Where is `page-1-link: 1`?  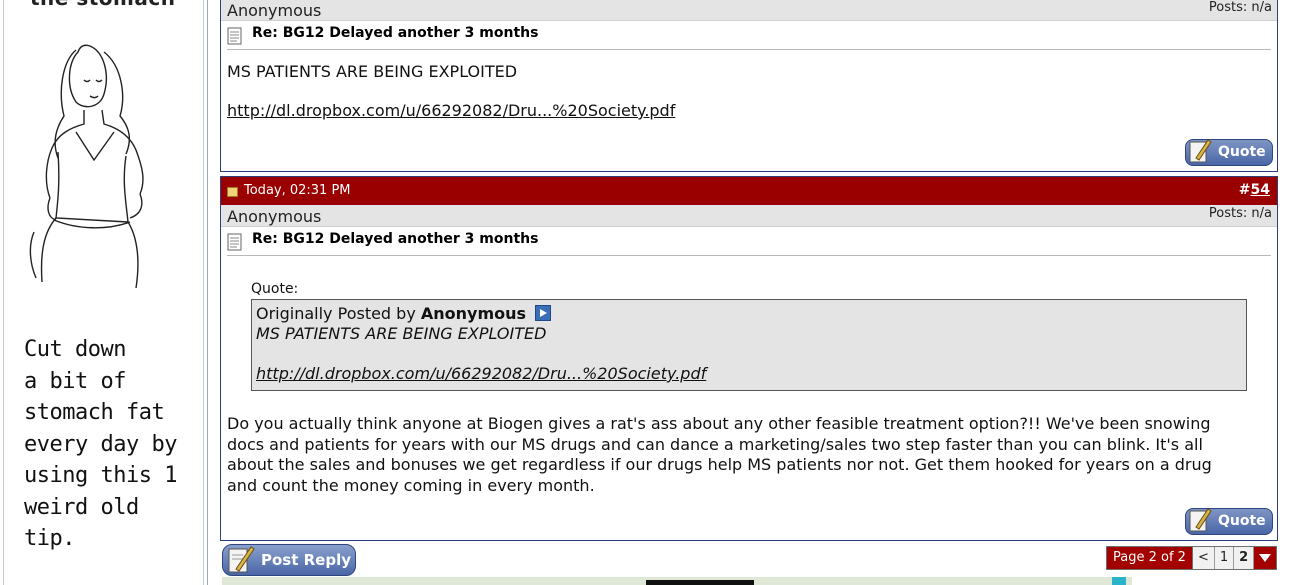 page-1-link: 1 is located at coordinates (1224, 558).